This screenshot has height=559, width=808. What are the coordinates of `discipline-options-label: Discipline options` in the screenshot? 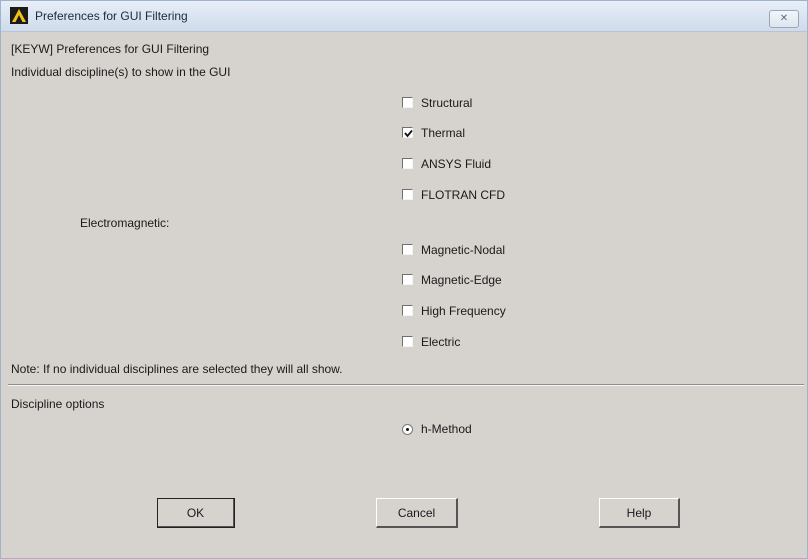 It's located at (58, 404).